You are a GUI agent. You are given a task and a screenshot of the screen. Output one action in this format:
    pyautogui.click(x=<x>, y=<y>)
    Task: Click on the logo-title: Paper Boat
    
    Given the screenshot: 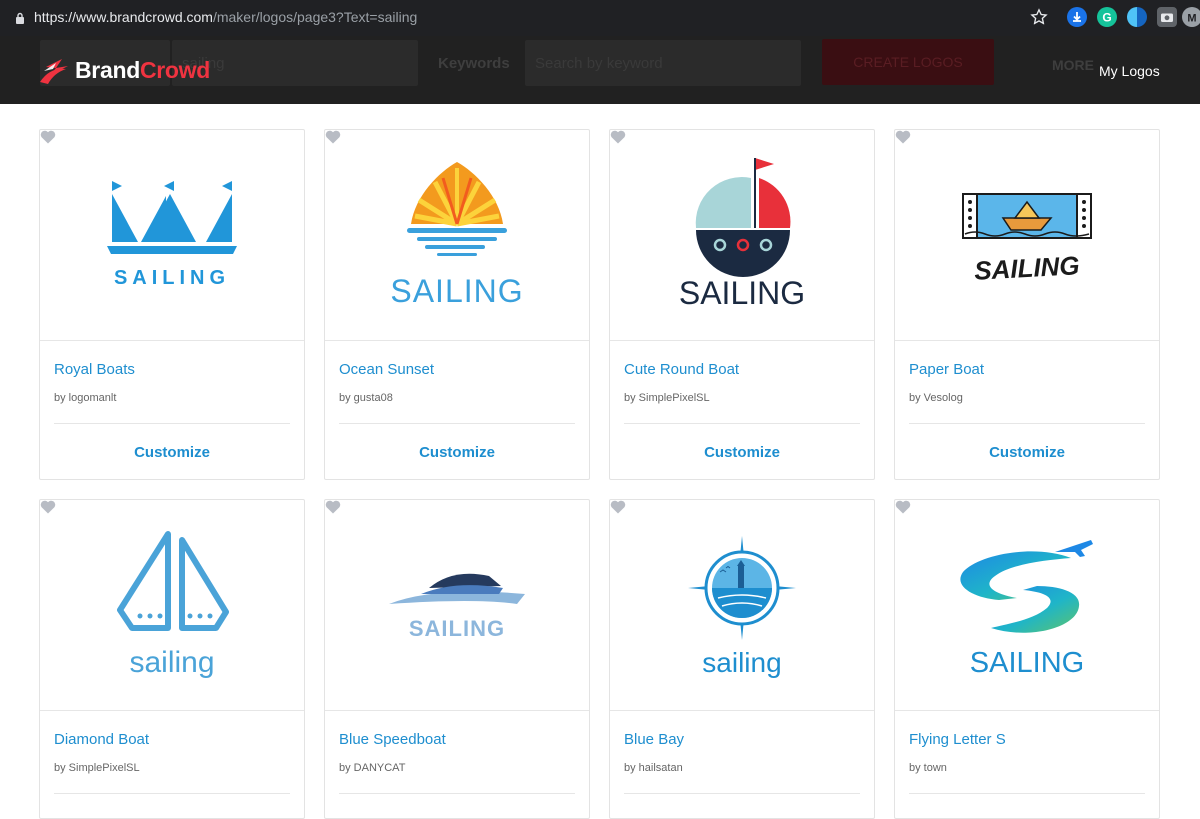 What is the action you would take?
    pyautogui.click(x=946, y=369)
    